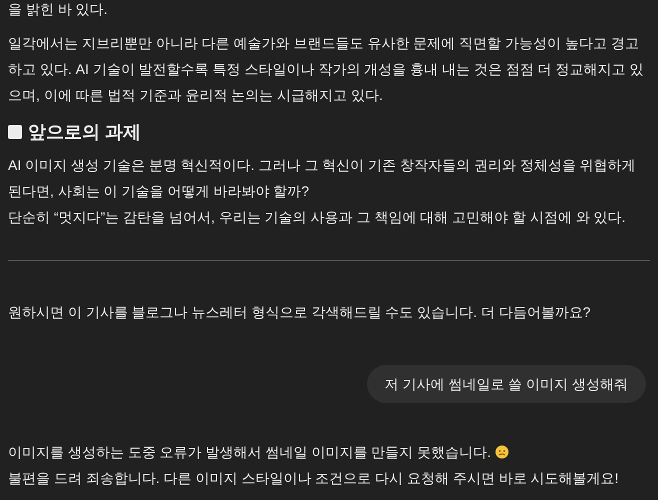  I want to click on article-text: 을 밝힌 바 있다., so click(58, 9).